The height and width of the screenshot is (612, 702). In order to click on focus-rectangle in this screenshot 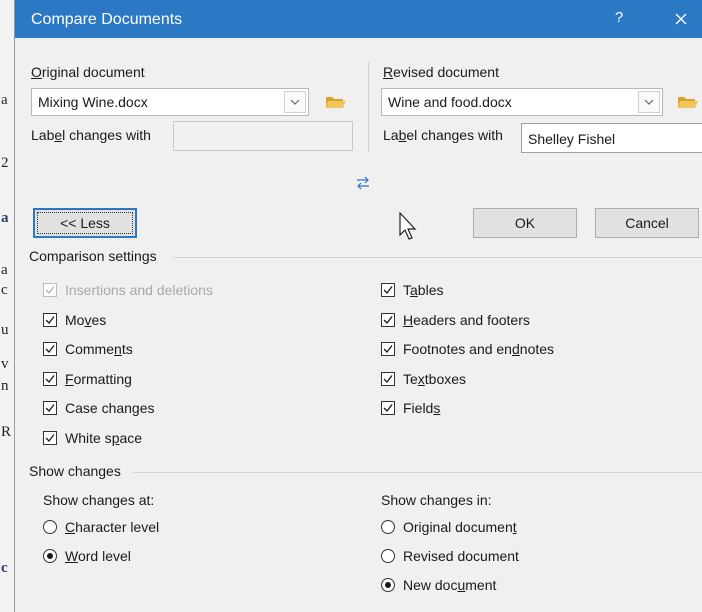, I will do `click(85, 223)`.